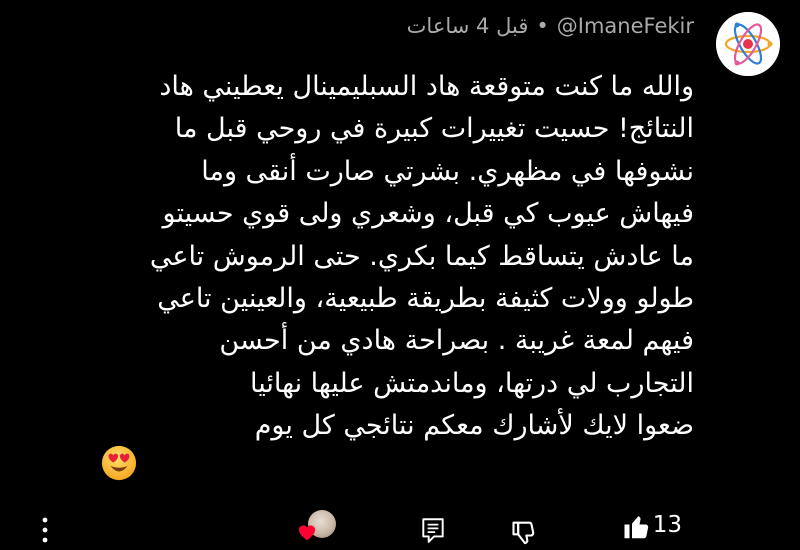  Describe the element at coordinates (667, 525) in the screenshot. I see `like-count: 13` at that location.